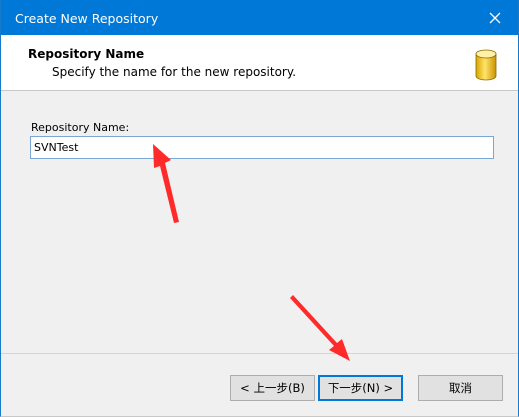 This screenshot has width=519, height=417. What do you see at coordinates (87, 18) in the screenshot?
I see `window-title: Create New Repository` at bounding box center [87, 18].